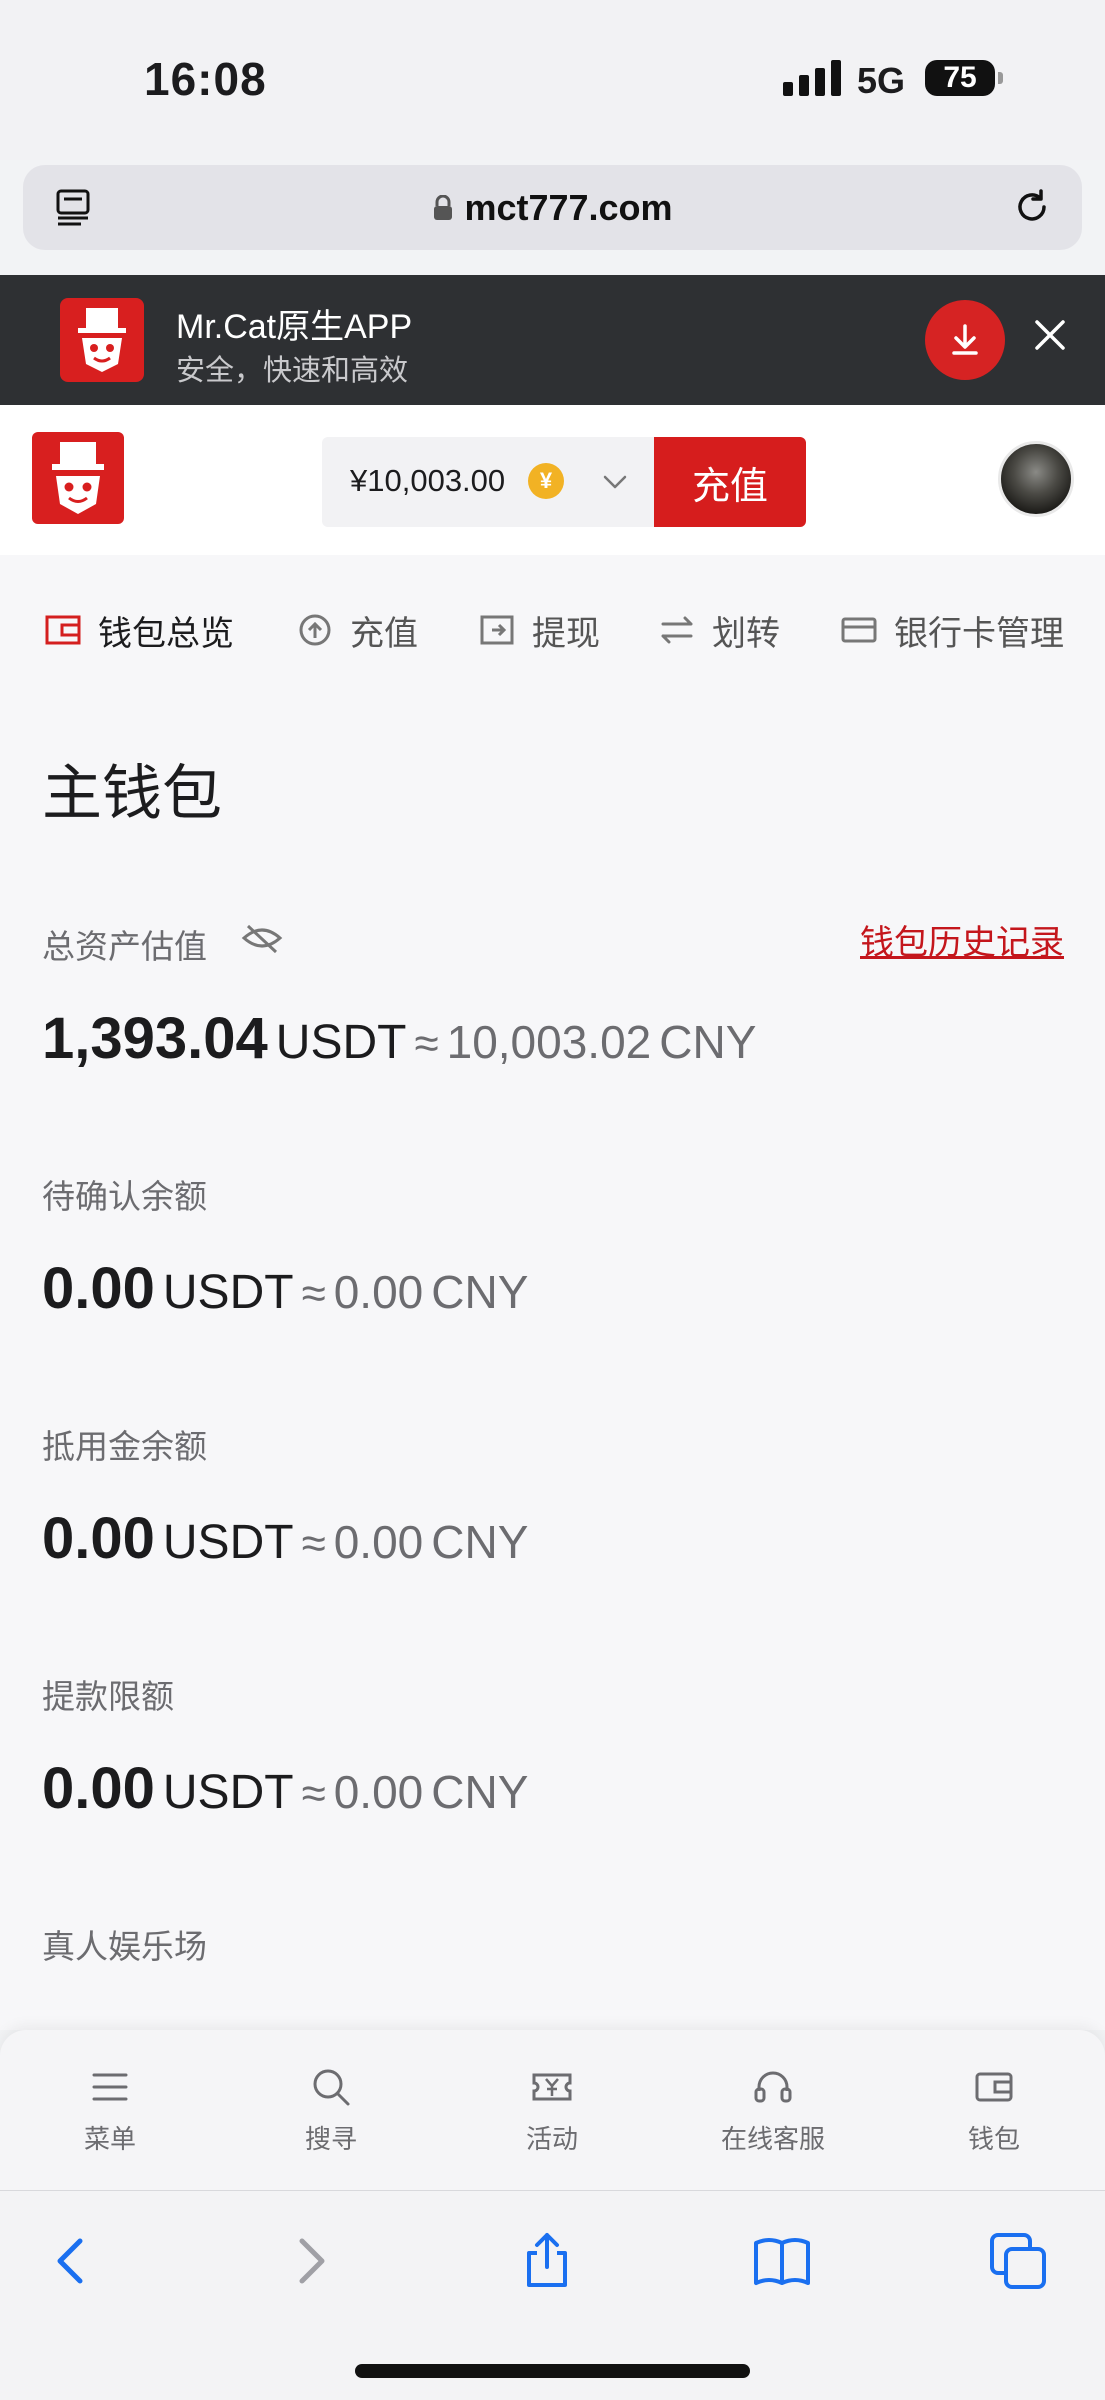 The height and width of the screenshot is (2400, 1105). What do you see at coordinates (566, 633) in the screenshot?
I see `tab-label: 提现` at bounding box center [566, 633].